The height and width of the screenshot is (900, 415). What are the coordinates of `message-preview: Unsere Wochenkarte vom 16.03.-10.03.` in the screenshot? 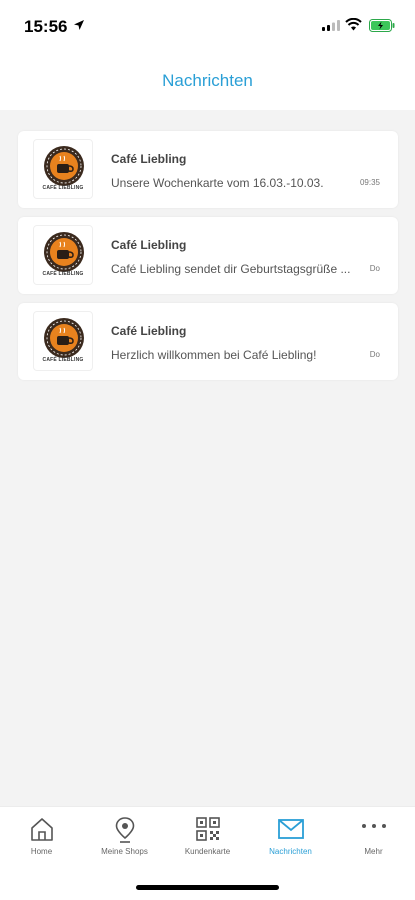 It's located at (217, 183).